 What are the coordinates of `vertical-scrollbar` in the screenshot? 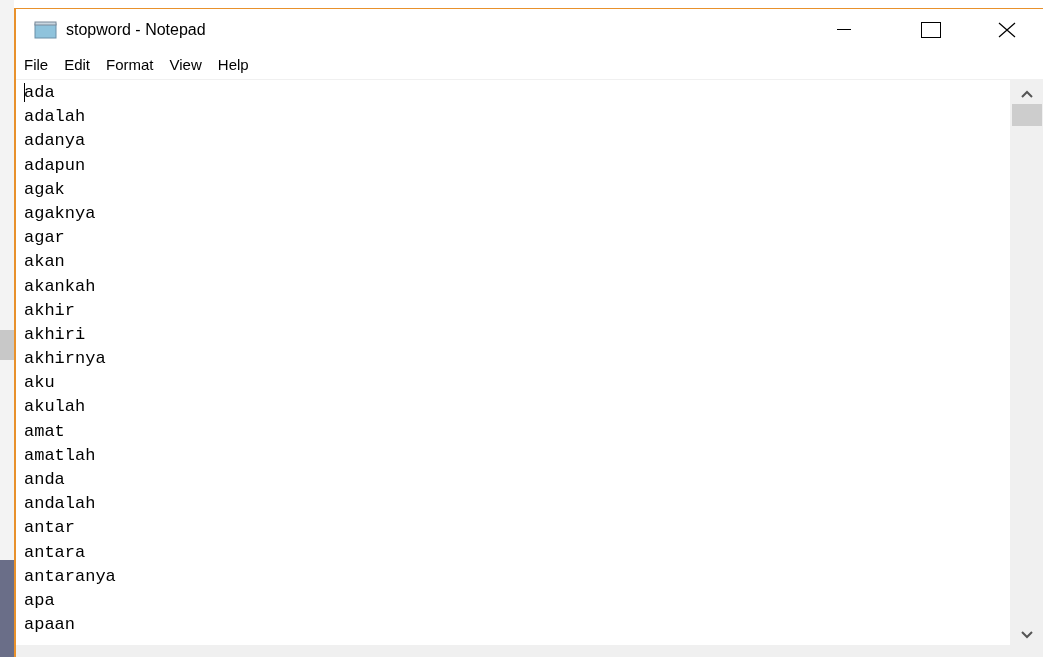 It's located at (1026, 362).